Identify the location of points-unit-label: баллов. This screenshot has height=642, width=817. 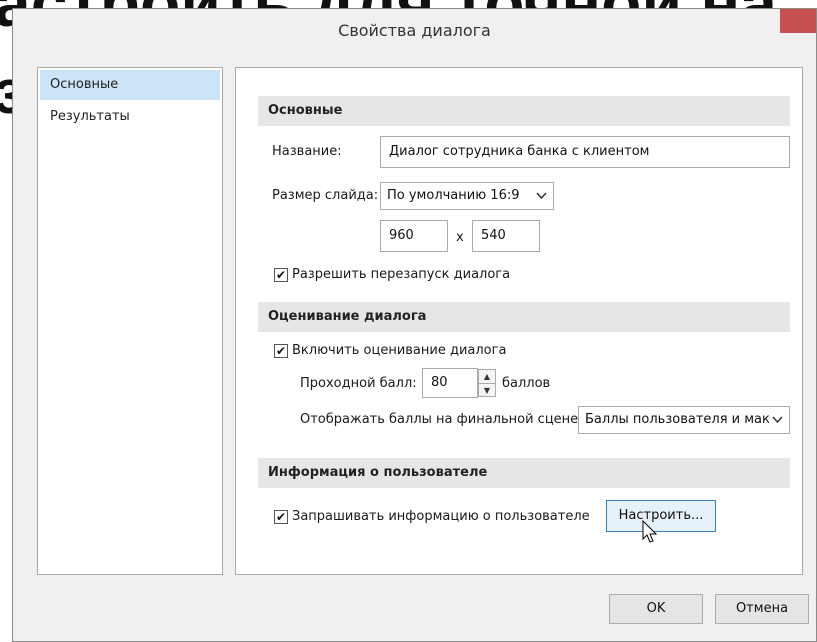
(526, 383).